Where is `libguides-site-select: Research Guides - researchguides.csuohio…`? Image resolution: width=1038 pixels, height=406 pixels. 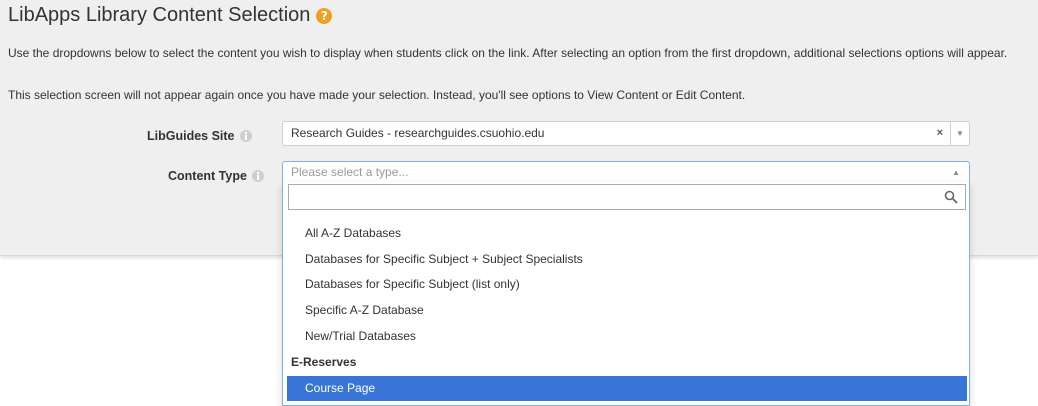
libguides-site-select: Research Guides - researchguides.csuohio… is located at coordinates (626, 133).